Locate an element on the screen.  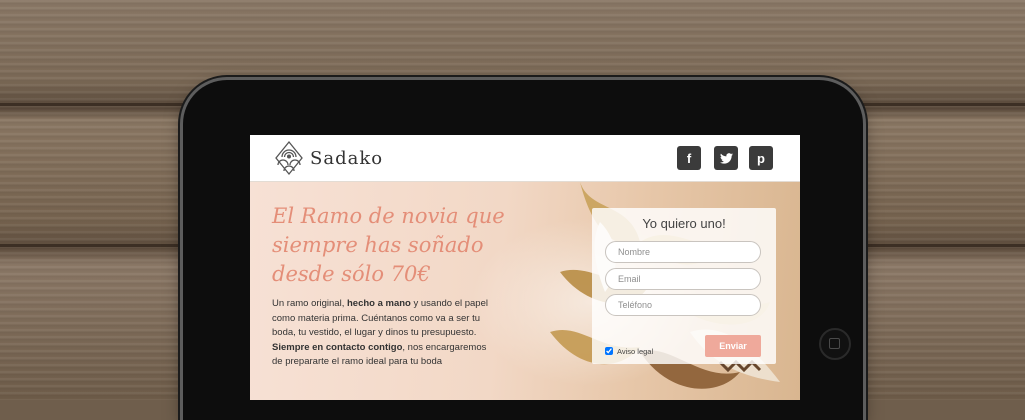
sadako-logo-icon is located at coordinates (289, 158).